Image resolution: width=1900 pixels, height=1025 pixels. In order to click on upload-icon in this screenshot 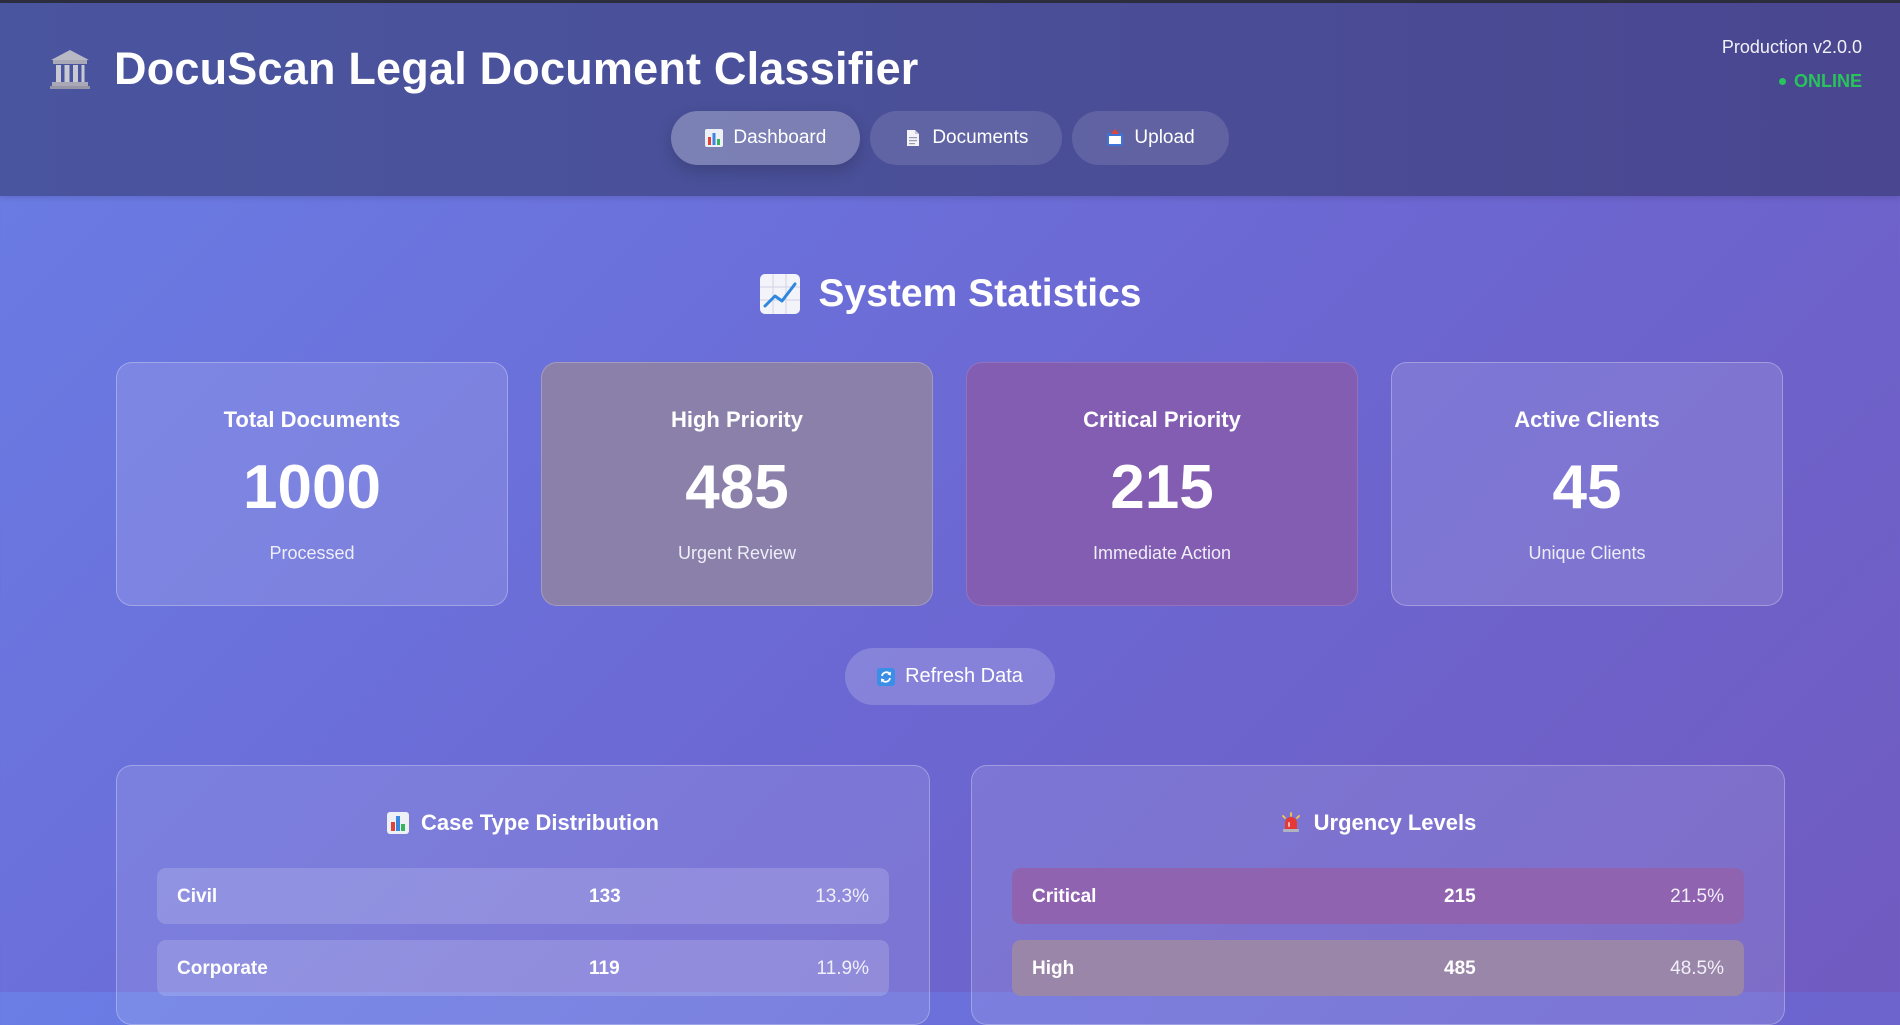, I will do `click(1115, 137)`.